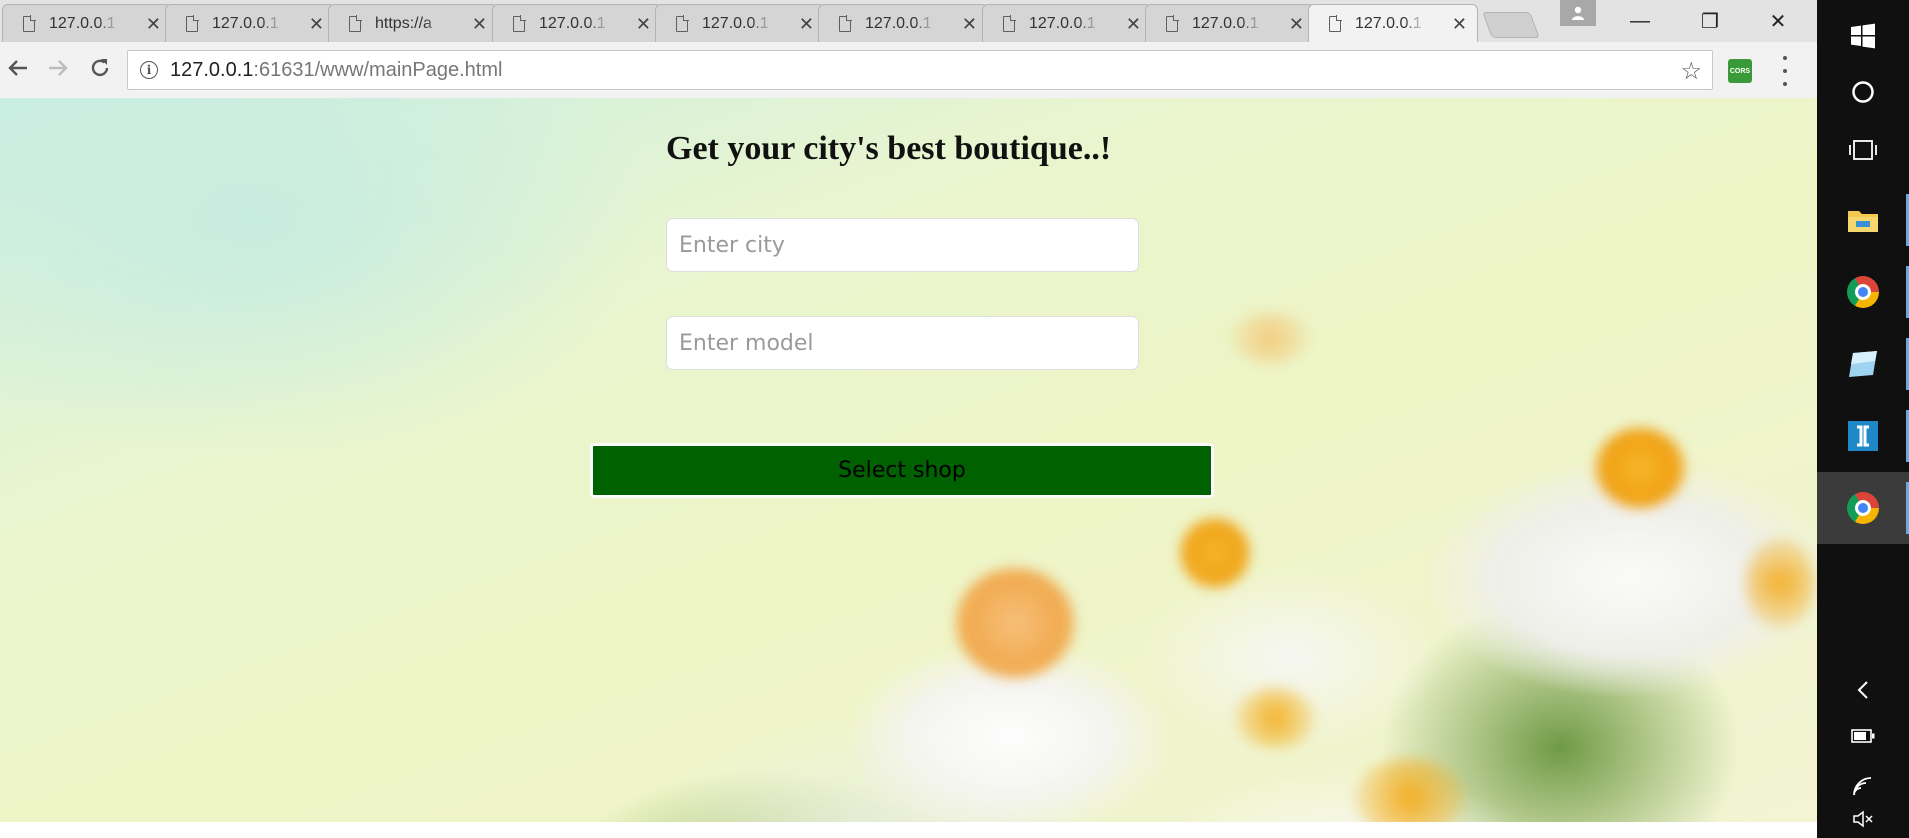 This screenshot has height=838, width=1909. I want to click on reload-icon, so click(100, 68).